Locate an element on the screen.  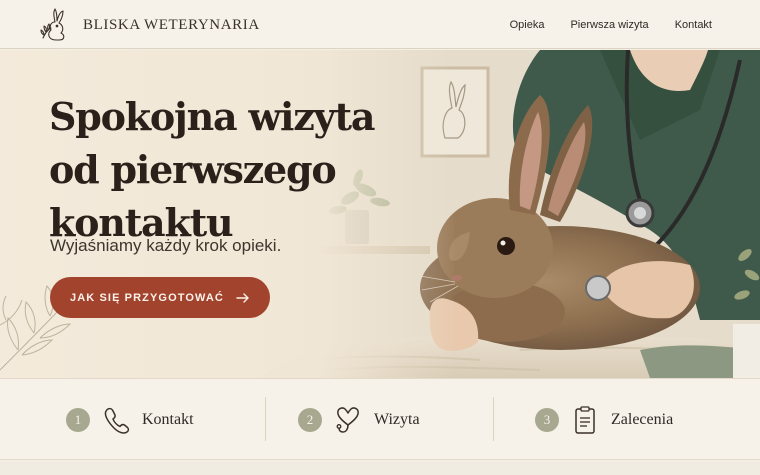
nav-item-kontakt: Kontakt is located at coordinates (693, 25).